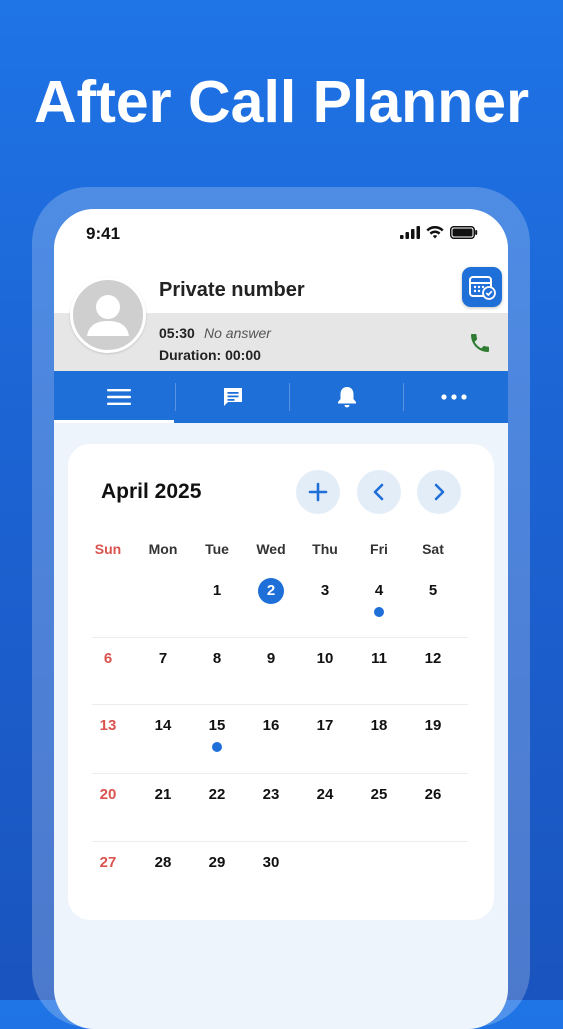 The image size is (563, 1029). I want to click on calendar-day: 25, so click(379, 794).